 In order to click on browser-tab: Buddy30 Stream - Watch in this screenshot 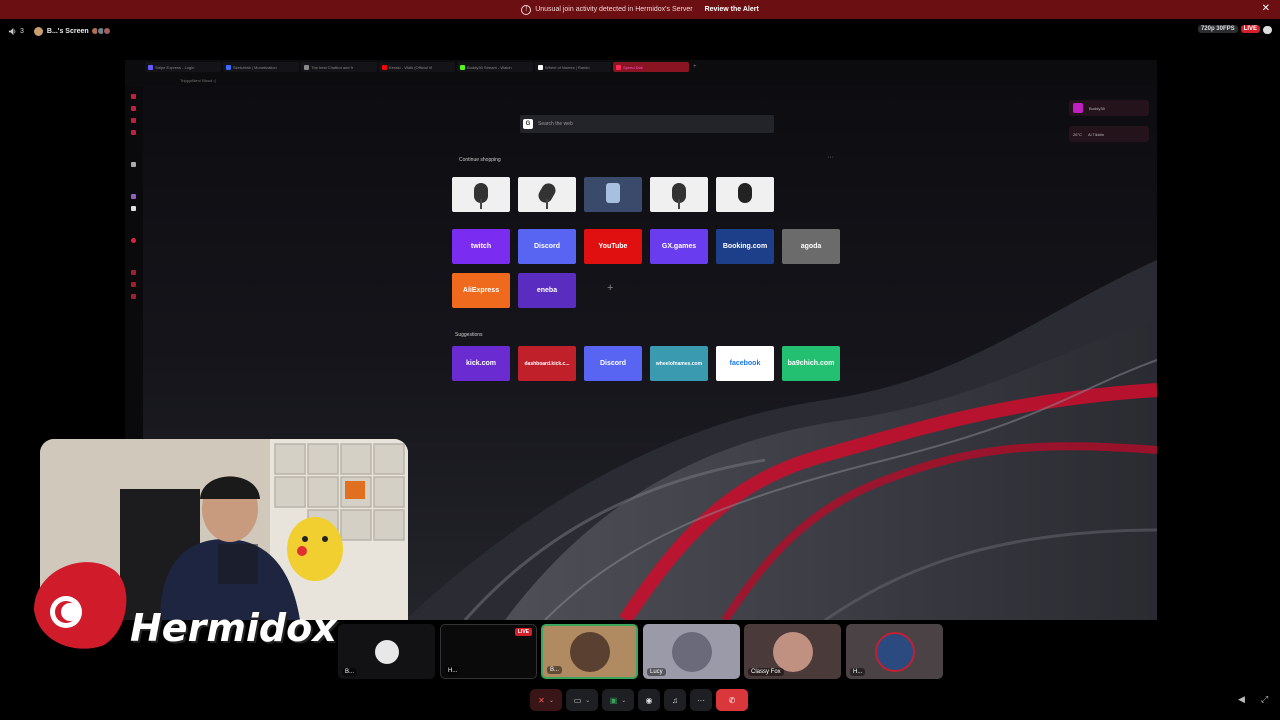, I will do `click(495, 67)`.